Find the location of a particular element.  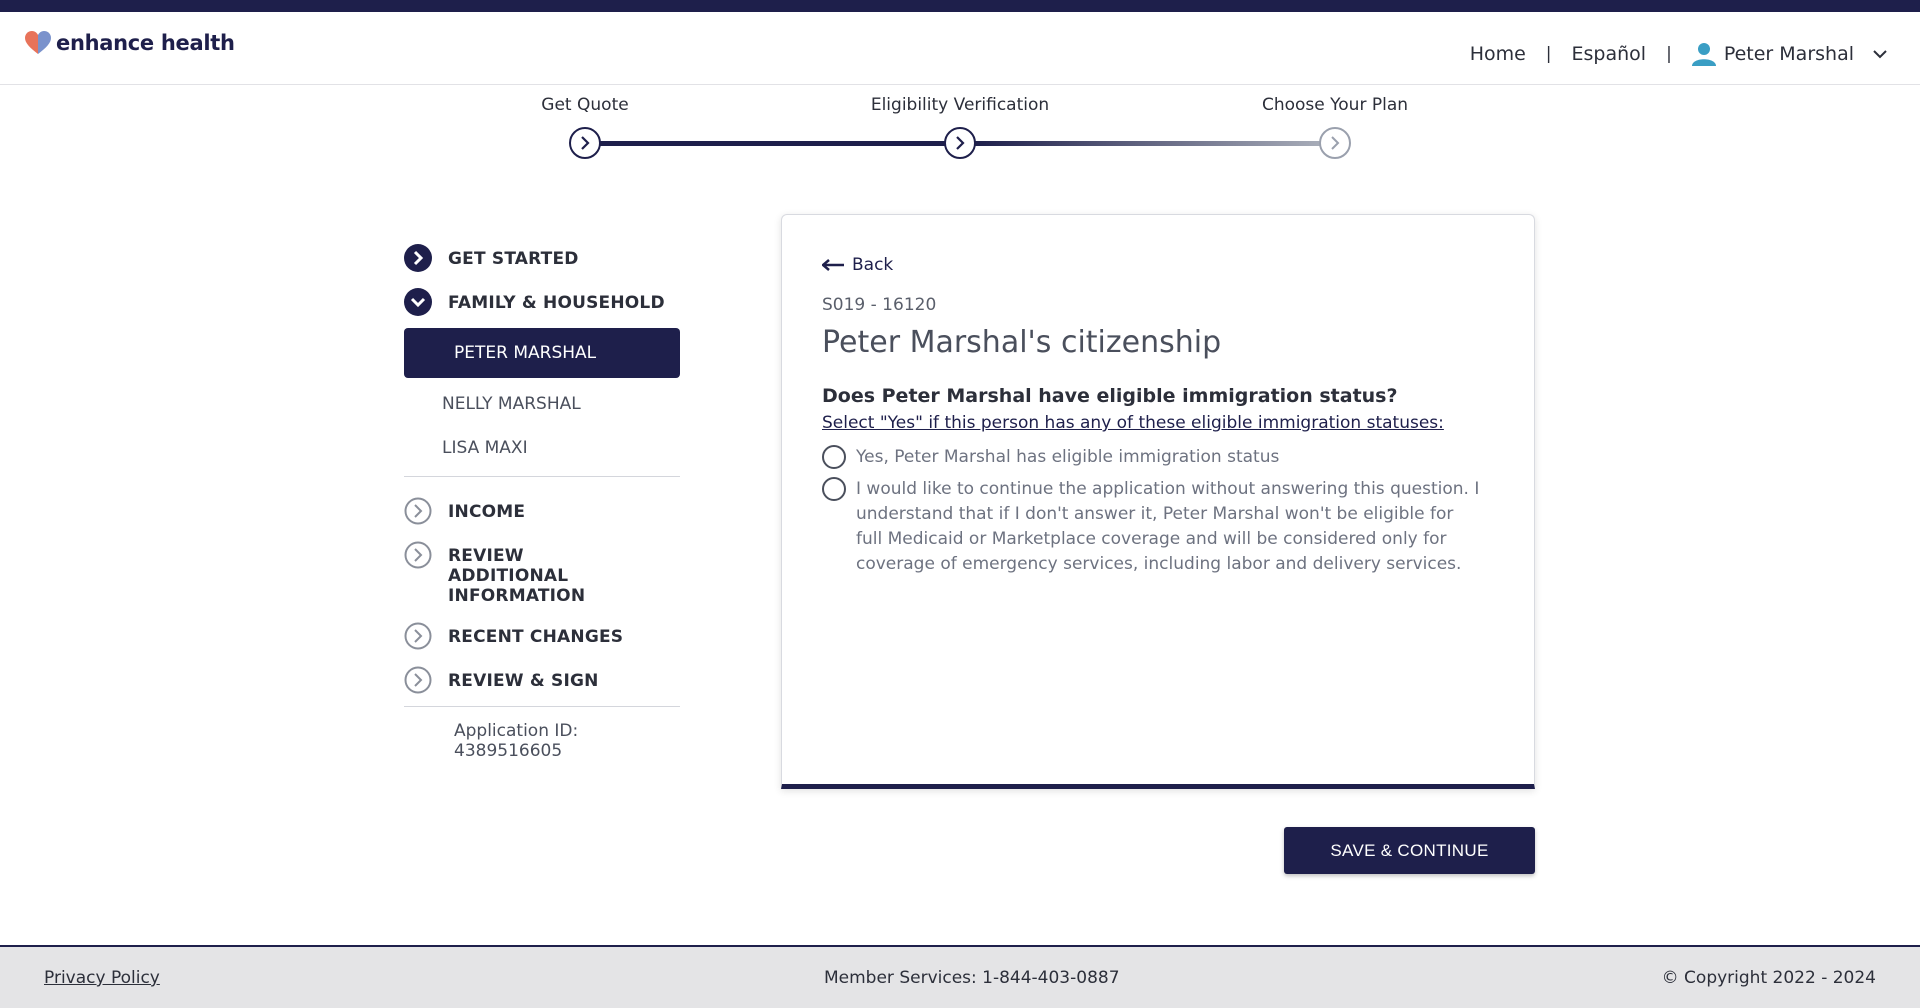

sidebar-section-recent-changes: RECENT CHANGES is located at coordinates (542, 636).